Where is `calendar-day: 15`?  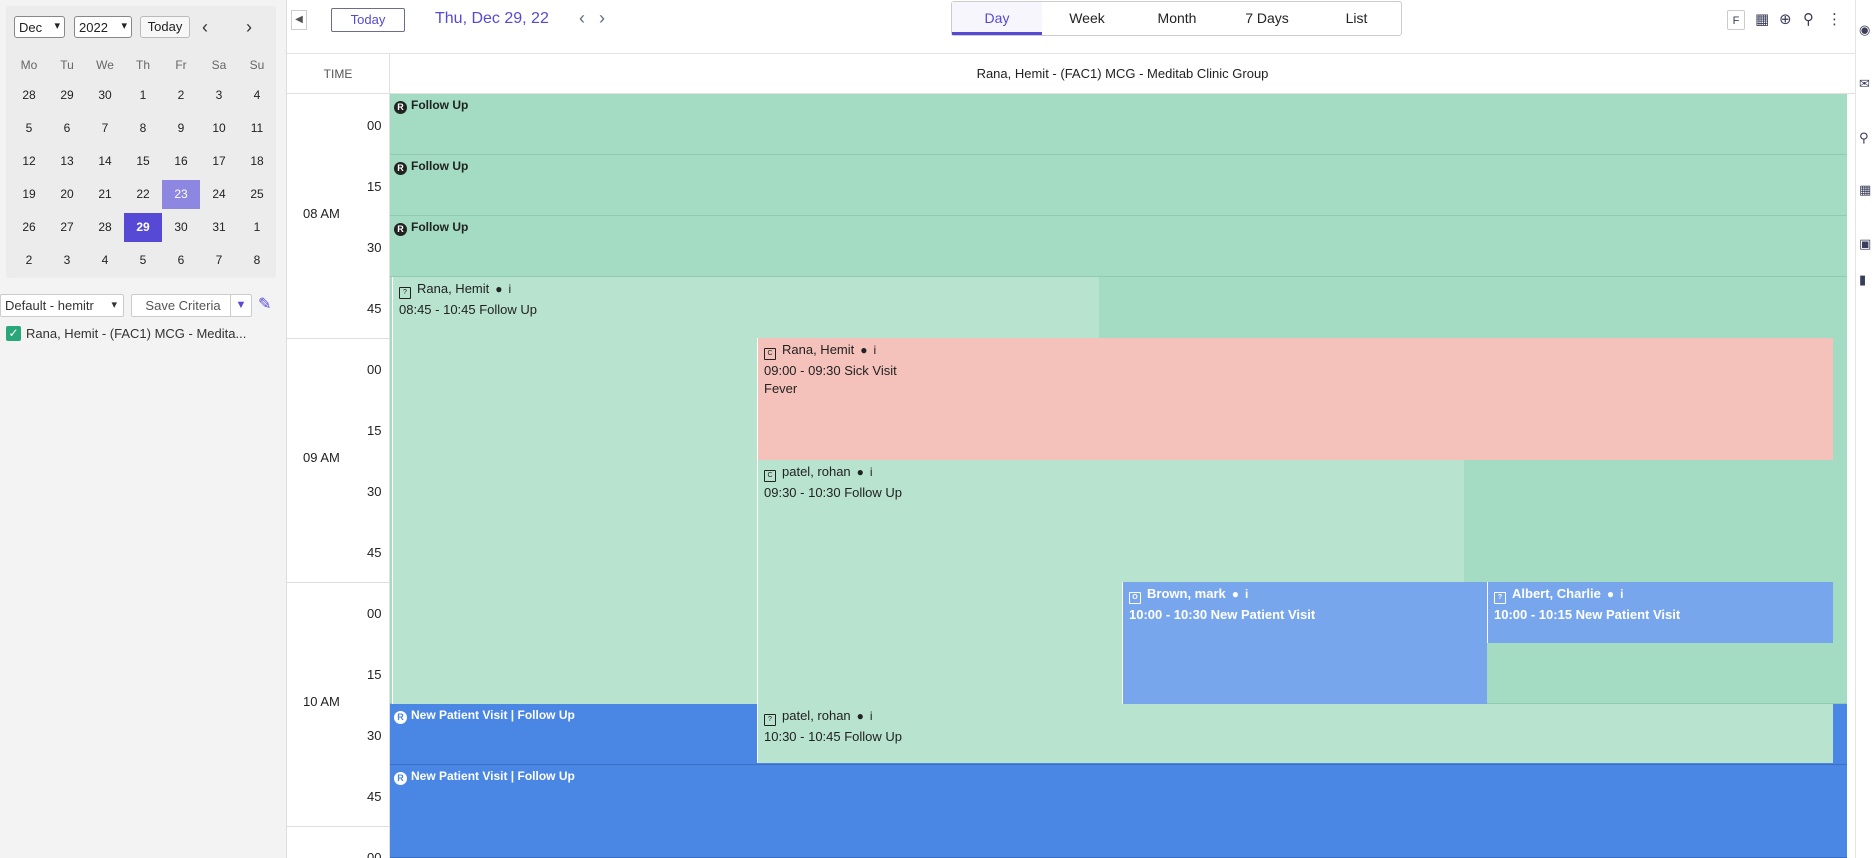 calendar-day: 15 is located at coordinates (143, 161).